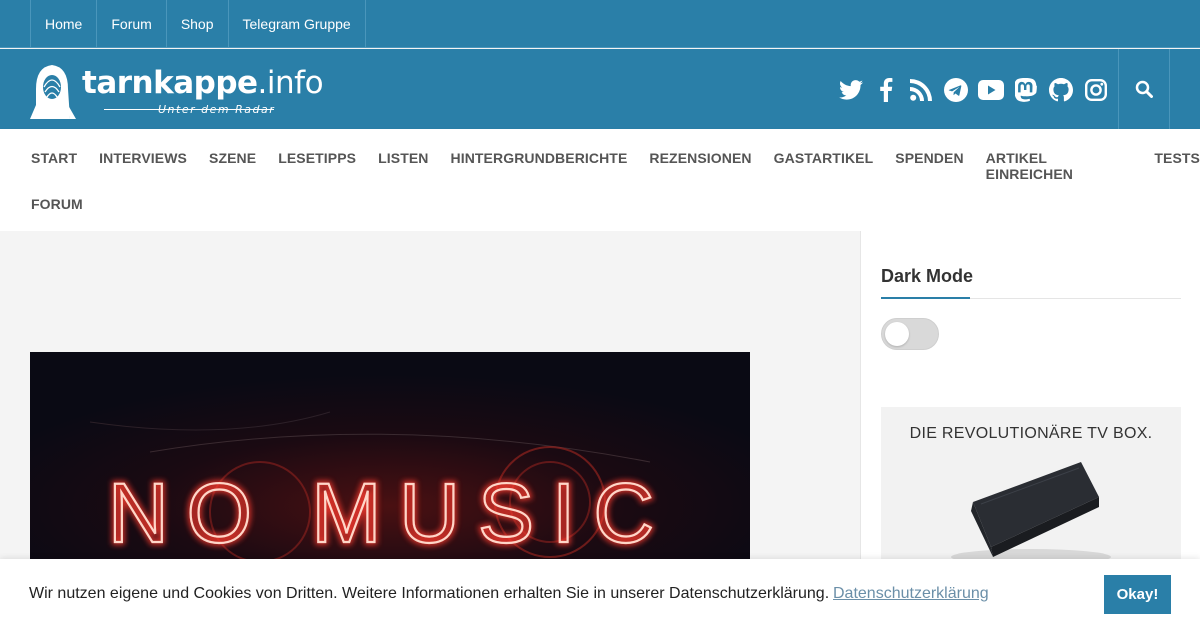  What do you see at coordinates (1137, 594) in the screenshot?
I see `cookie-accept-button: Okay!` at bounding box center [1137, 594].